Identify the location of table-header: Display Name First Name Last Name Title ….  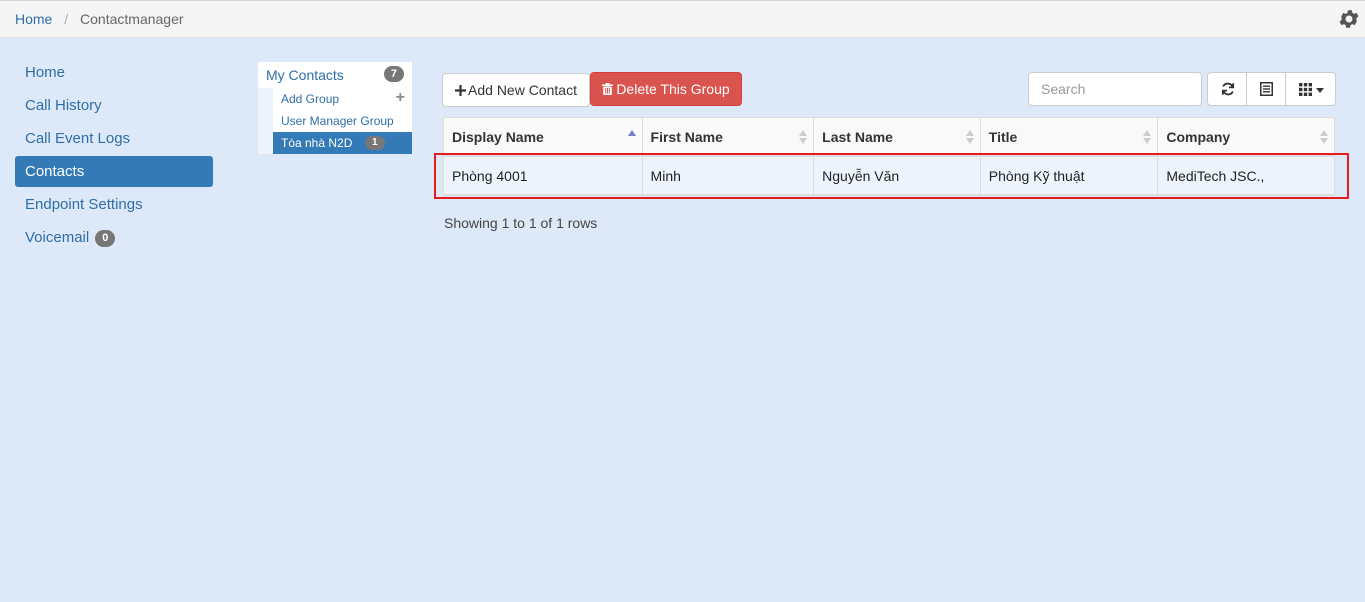
(889, 137).